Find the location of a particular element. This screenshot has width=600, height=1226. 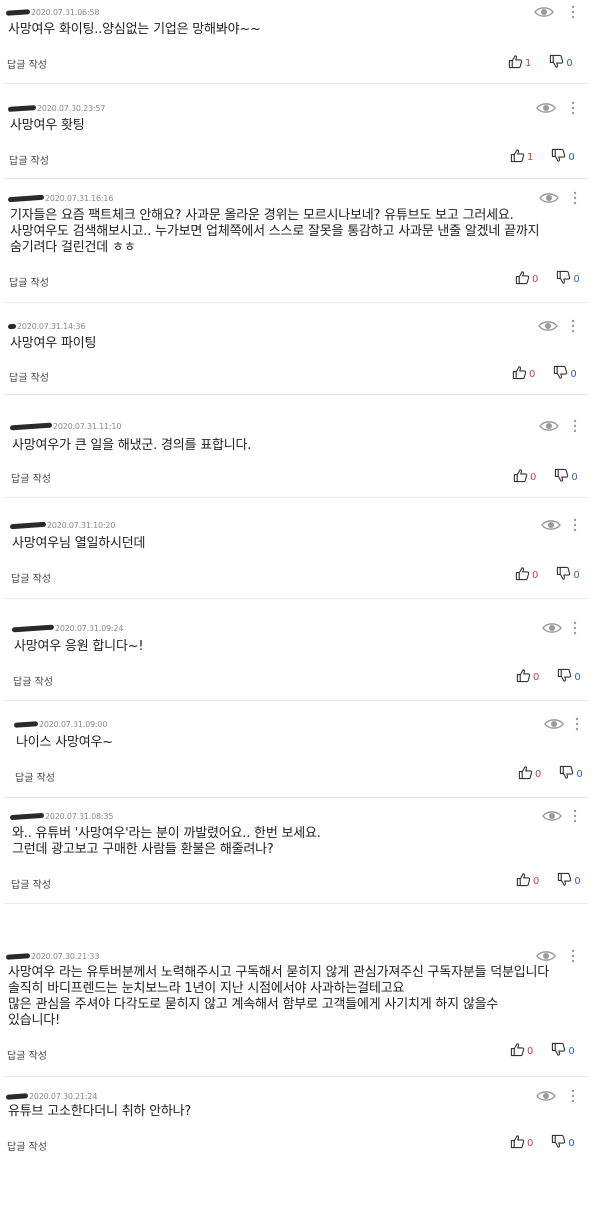

comment-meta: 2020.07.31.10:20 is located at coordinates (62, 525).